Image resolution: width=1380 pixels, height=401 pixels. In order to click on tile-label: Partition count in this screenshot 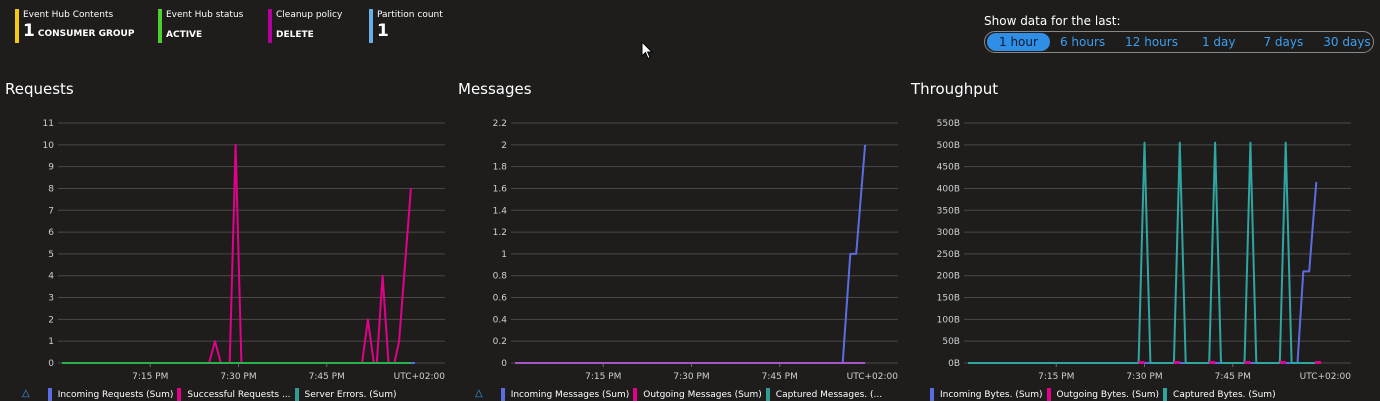, I will do `click(410, 15)`.